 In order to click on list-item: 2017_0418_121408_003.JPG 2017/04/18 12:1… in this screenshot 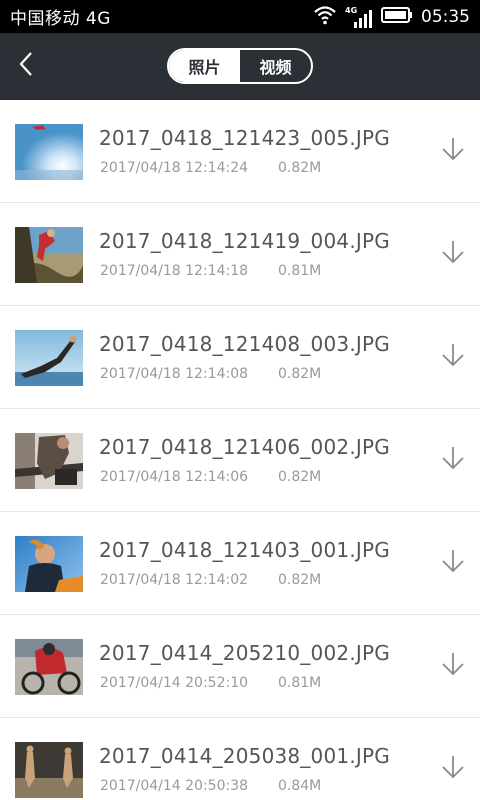, I will do `click(240, 357)`.